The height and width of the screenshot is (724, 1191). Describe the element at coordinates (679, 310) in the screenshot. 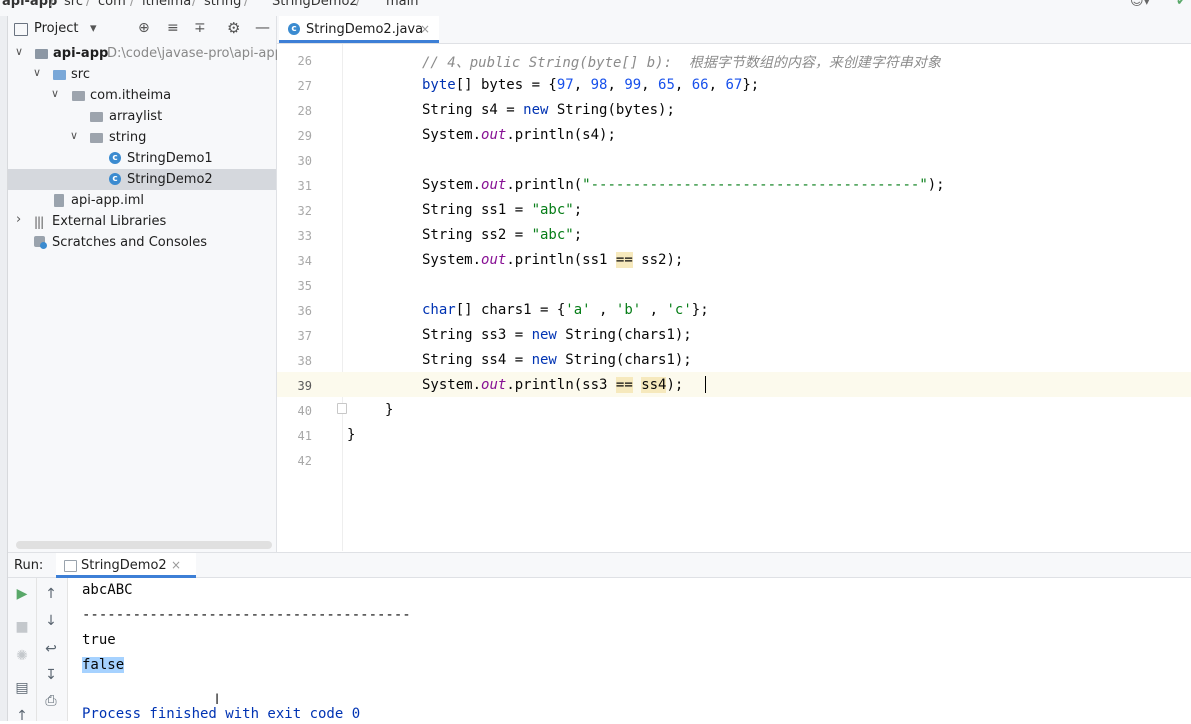

I see `code-char: 'c'` at that location.